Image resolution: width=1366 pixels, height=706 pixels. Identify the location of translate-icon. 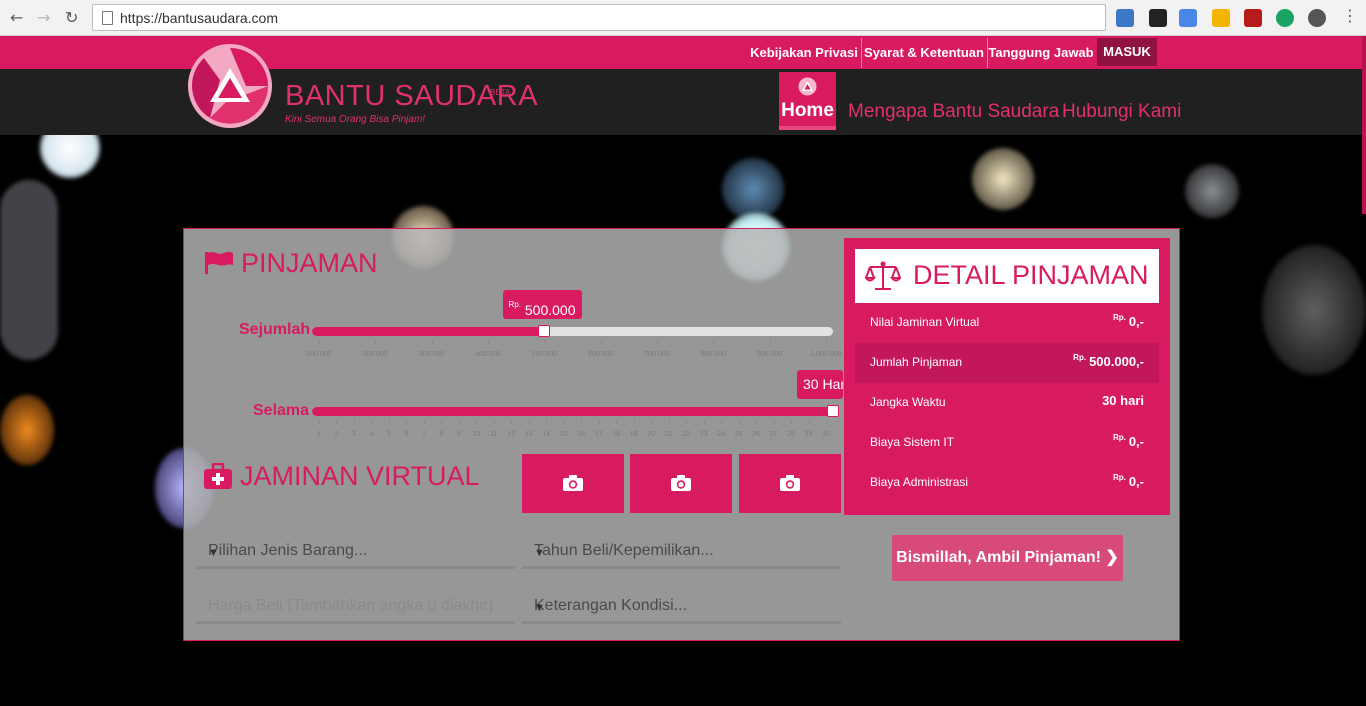
(1188, 18).